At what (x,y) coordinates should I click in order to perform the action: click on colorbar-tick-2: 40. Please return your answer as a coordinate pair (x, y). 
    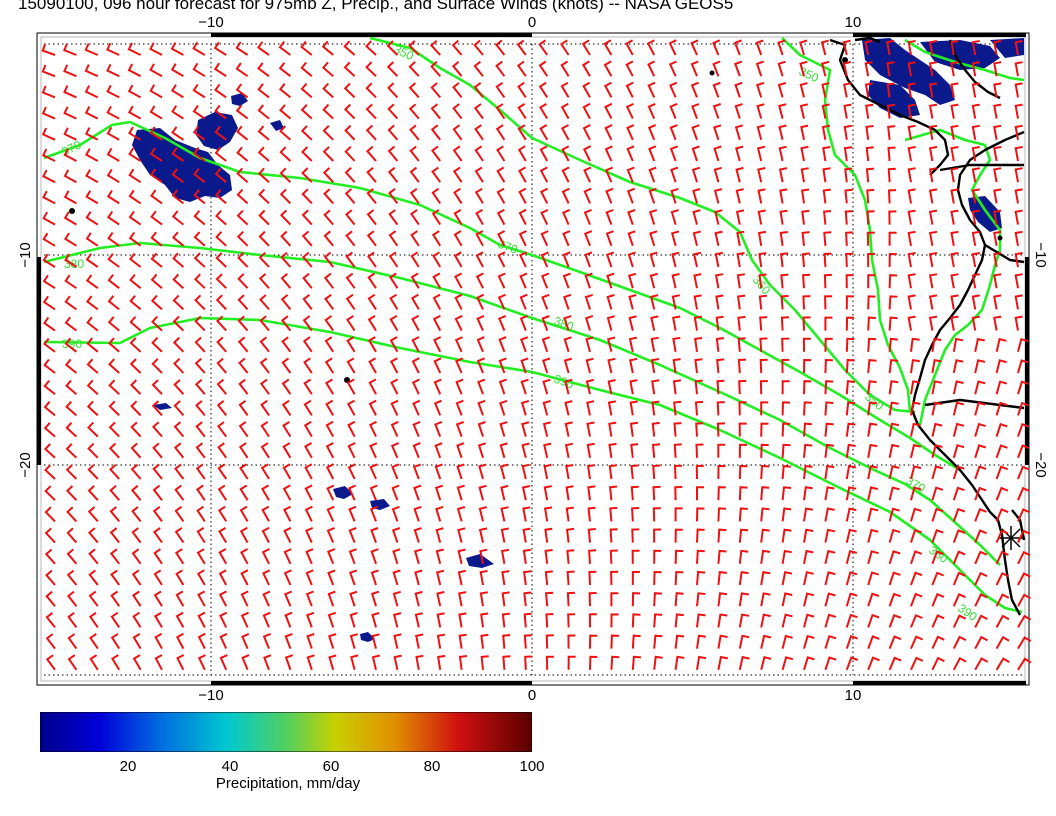
    Looking at the image, I should click on (230, 766).